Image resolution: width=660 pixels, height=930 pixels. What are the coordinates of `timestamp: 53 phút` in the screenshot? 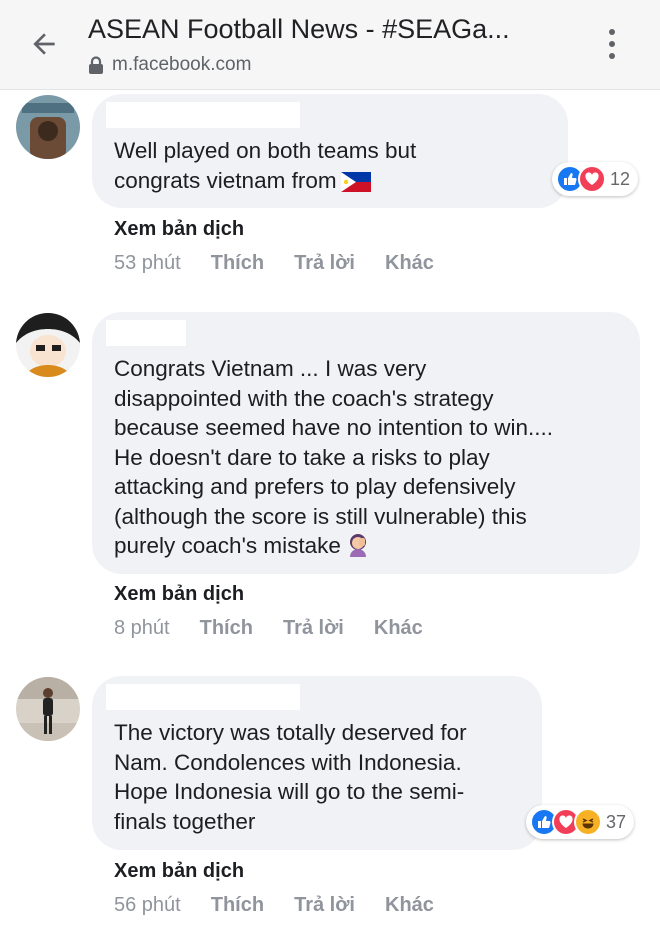 It's located at (147, 263).